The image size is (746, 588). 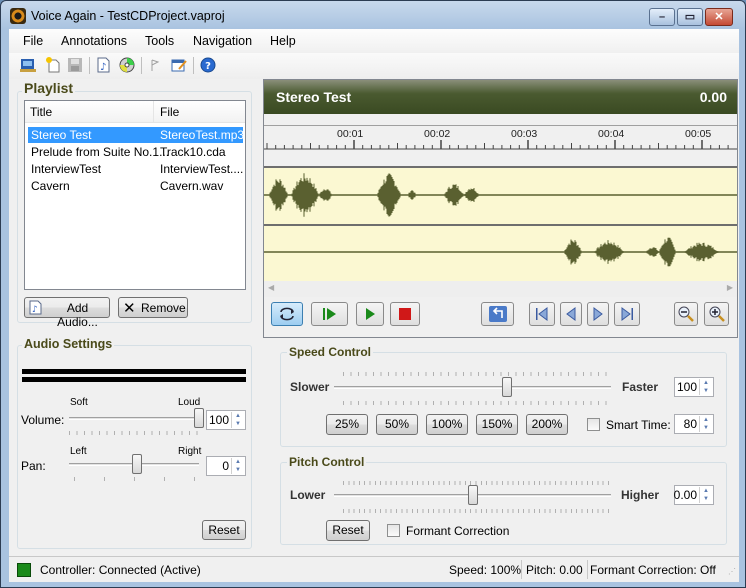 What do you see at coordinates (135, 186) in the screenshot?
I see `list-item: Cavern Cavern.wav` at bounding box center [135, 186].